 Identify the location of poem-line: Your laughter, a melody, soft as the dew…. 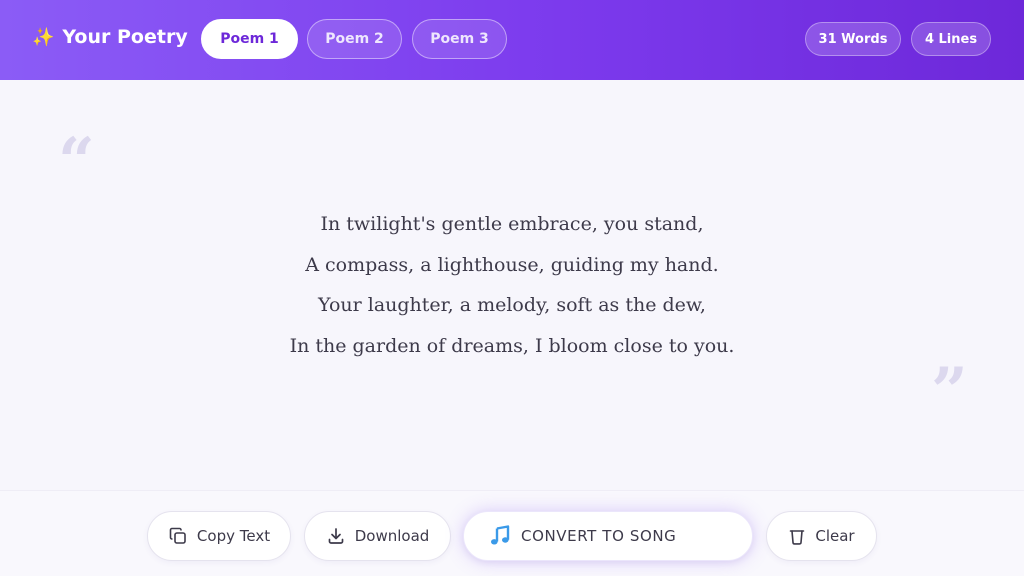
(512, 305).